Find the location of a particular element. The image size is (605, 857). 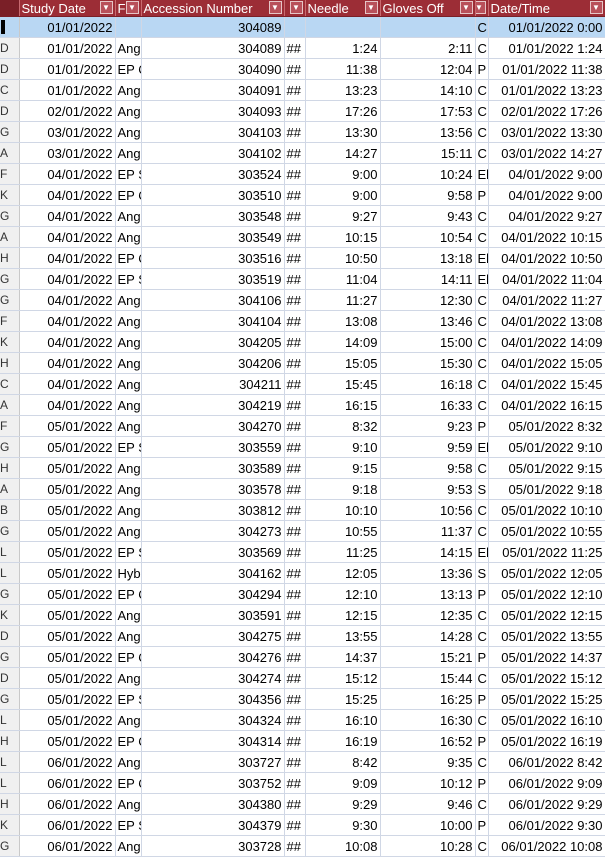

cell-study-date: 06/01/2022 is located at coordinates (67, 783).